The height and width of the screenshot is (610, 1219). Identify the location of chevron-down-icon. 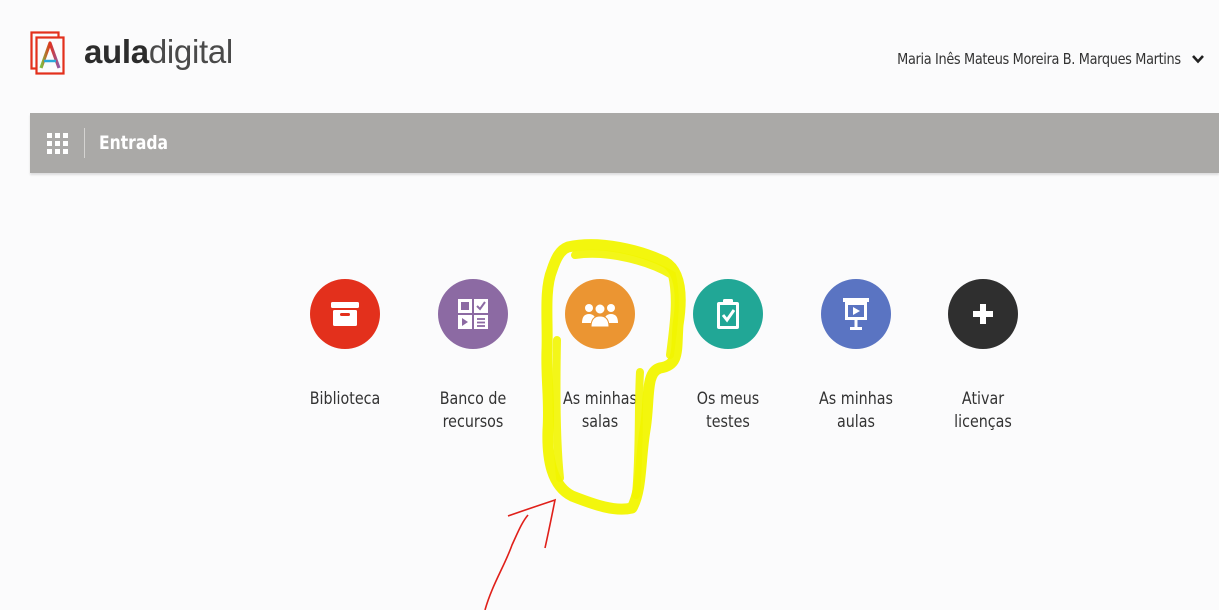
(1198, 59).